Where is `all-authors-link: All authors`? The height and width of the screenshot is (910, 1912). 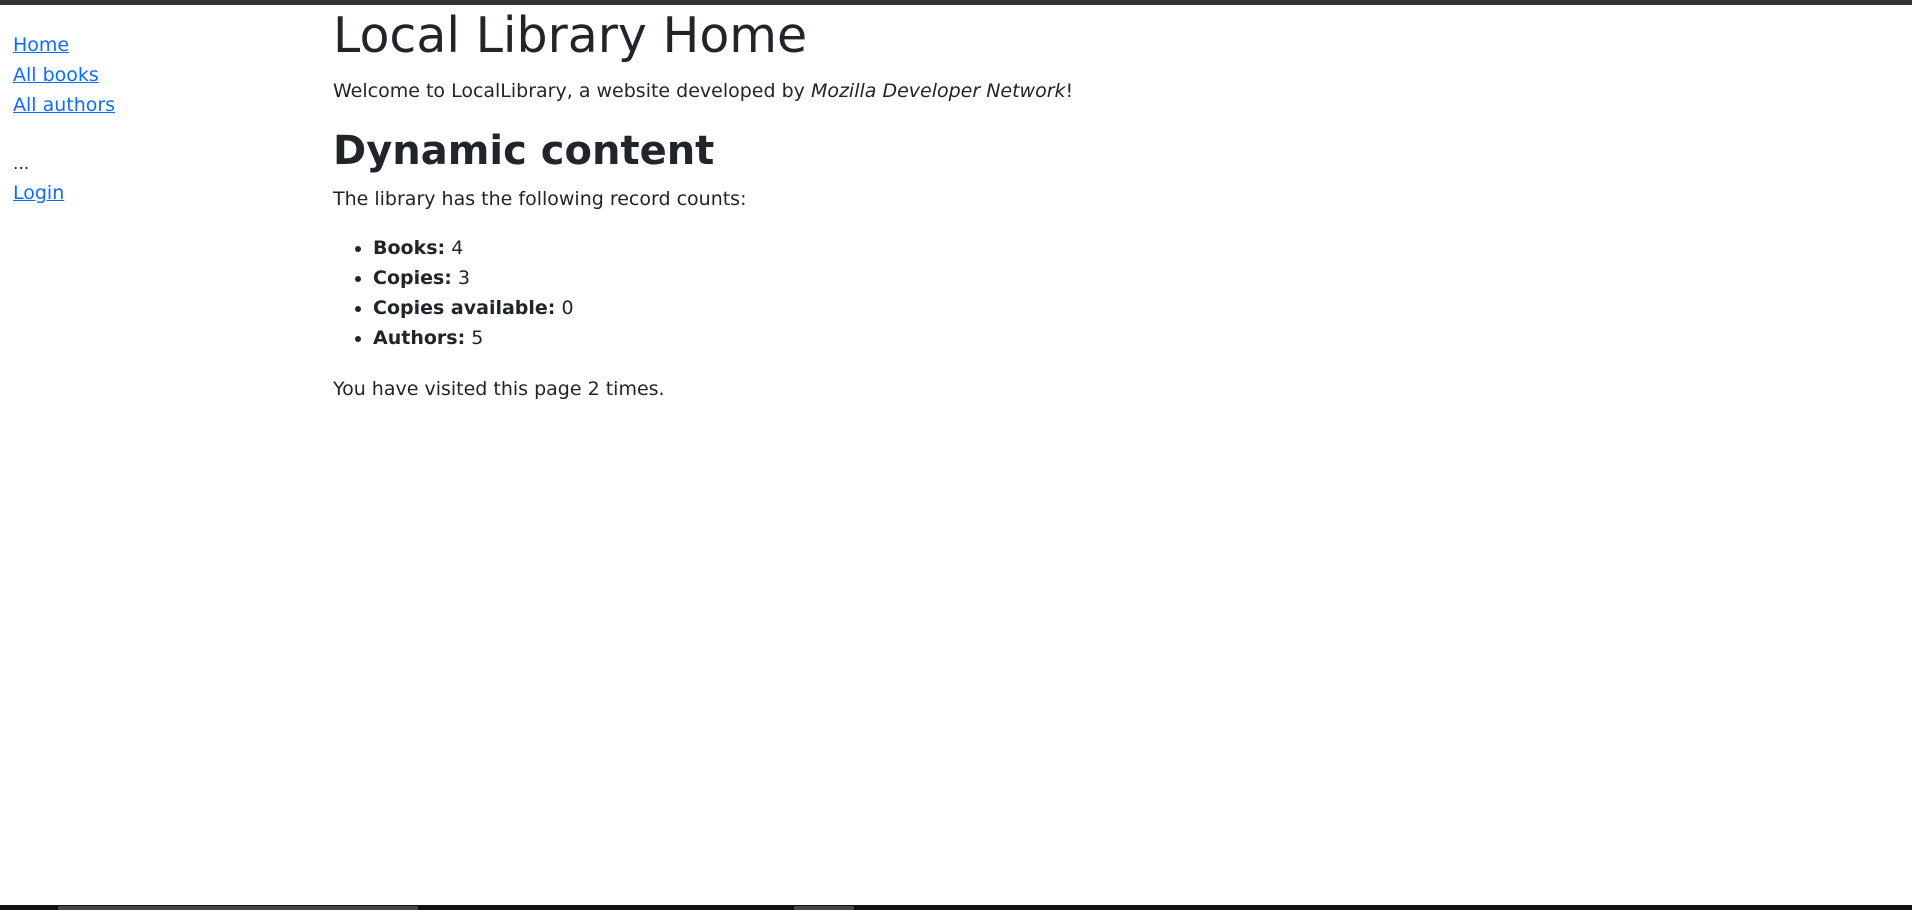
all-authors-link: All authors is located at coordinates (64, 105).